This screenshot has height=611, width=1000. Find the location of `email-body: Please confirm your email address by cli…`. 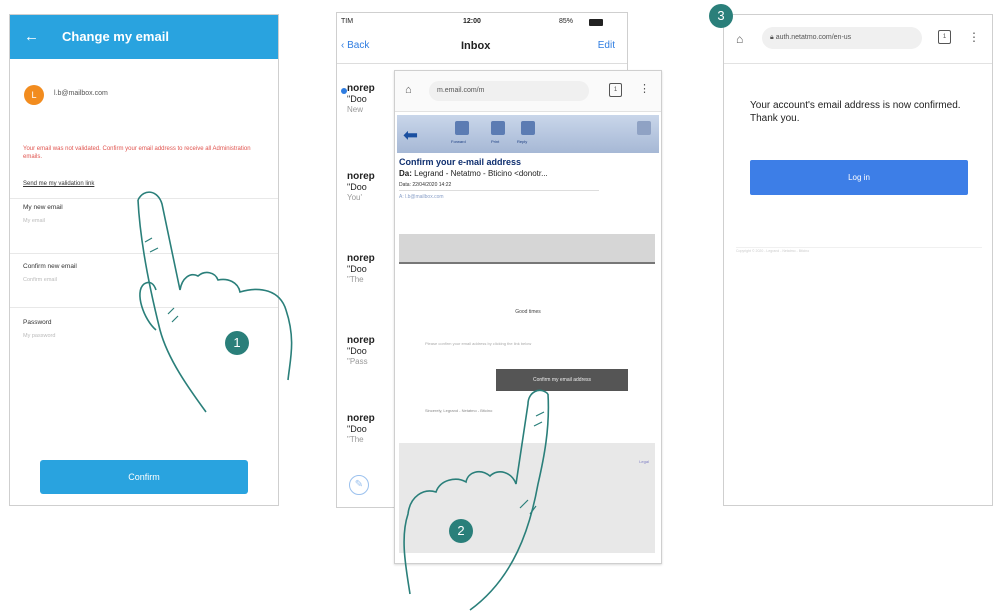

email-body: Please confirm your email address by cli… is located at coordinates (478, 343).